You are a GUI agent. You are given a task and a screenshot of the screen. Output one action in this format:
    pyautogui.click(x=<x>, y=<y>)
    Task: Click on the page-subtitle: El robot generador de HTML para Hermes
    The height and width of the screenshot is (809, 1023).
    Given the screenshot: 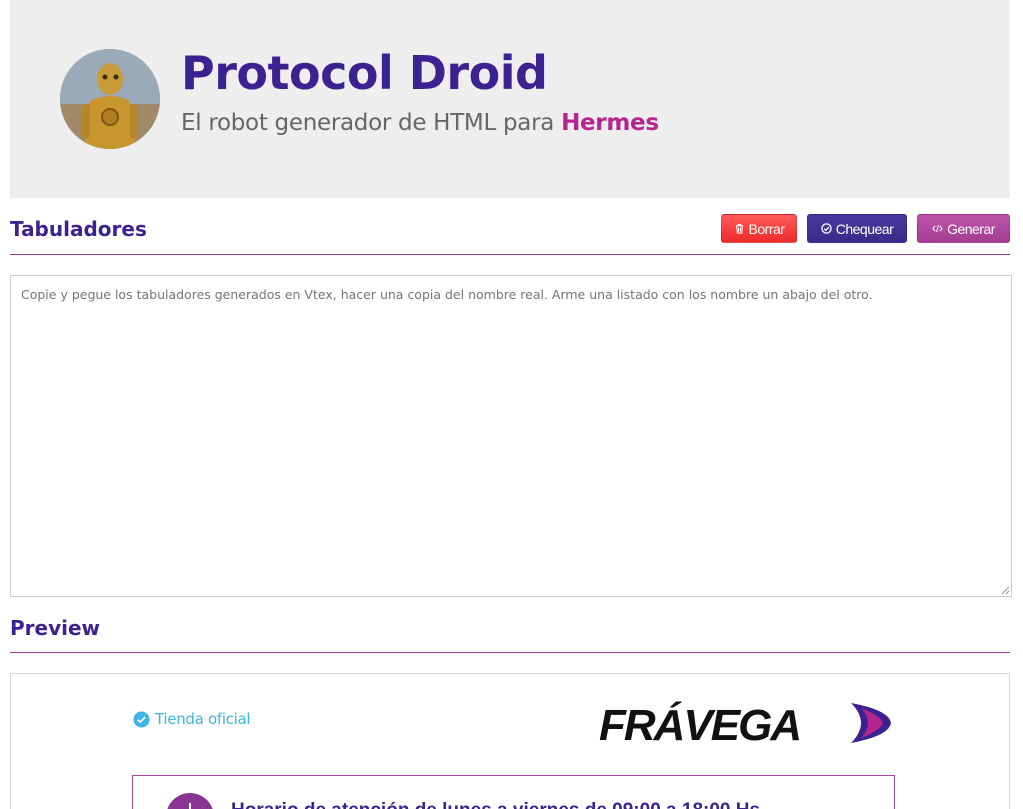 What is the action you would take?
    pyautogui.click(x=420, y=123)
    